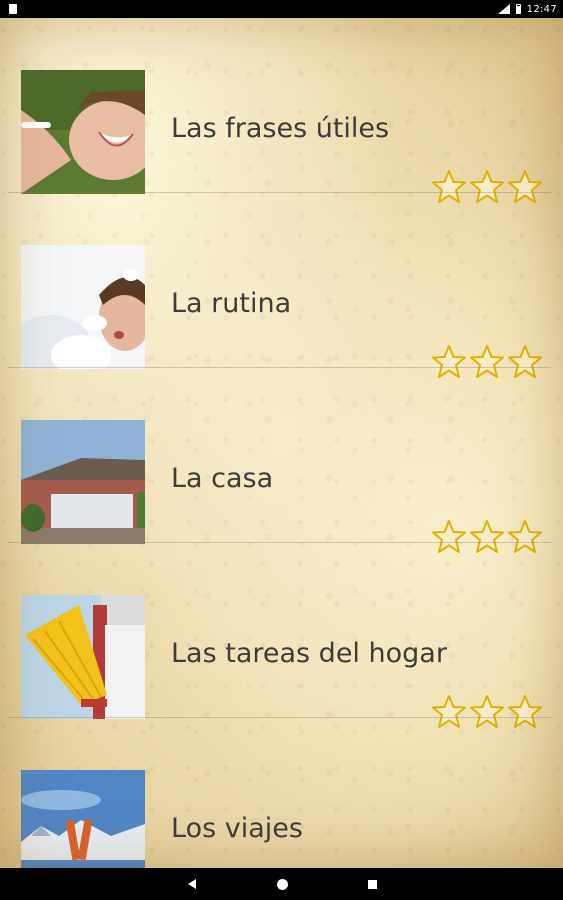 This screenshot has width=563, height=900. What do you see at coordinates (280, 128) in the screenshot?
I see `lesson-title: Las frases útiles` at bounding box center [280, 128].